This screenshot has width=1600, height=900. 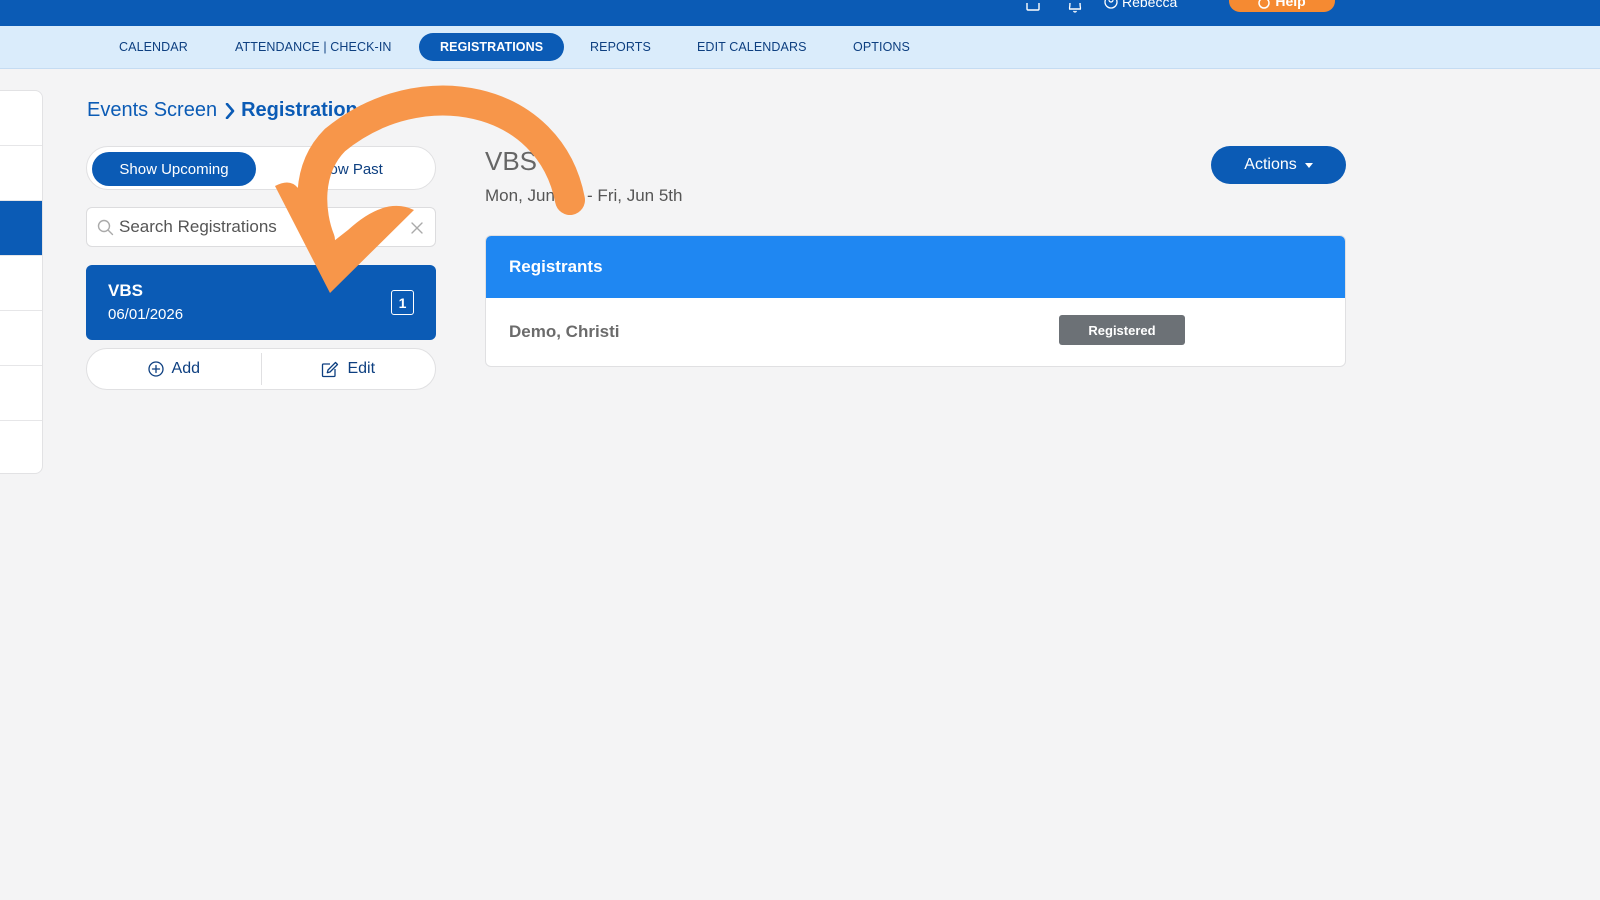 I want to click on nav-calendar: CALENDAR, so click(x=153, y=47).